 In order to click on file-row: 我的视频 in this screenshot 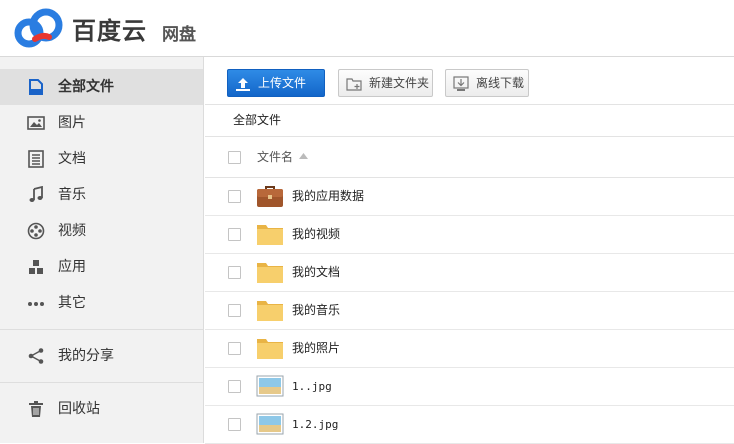, I will do `click(469, 235)`.